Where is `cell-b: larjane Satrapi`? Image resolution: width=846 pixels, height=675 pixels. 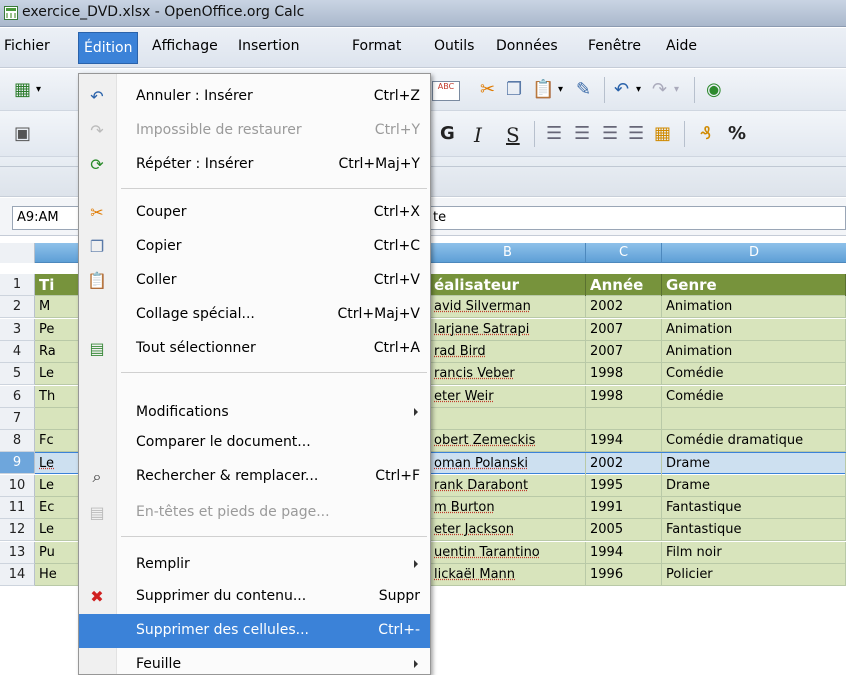
cell-b: larjane Satrapi is located at coordinates (508, 330).